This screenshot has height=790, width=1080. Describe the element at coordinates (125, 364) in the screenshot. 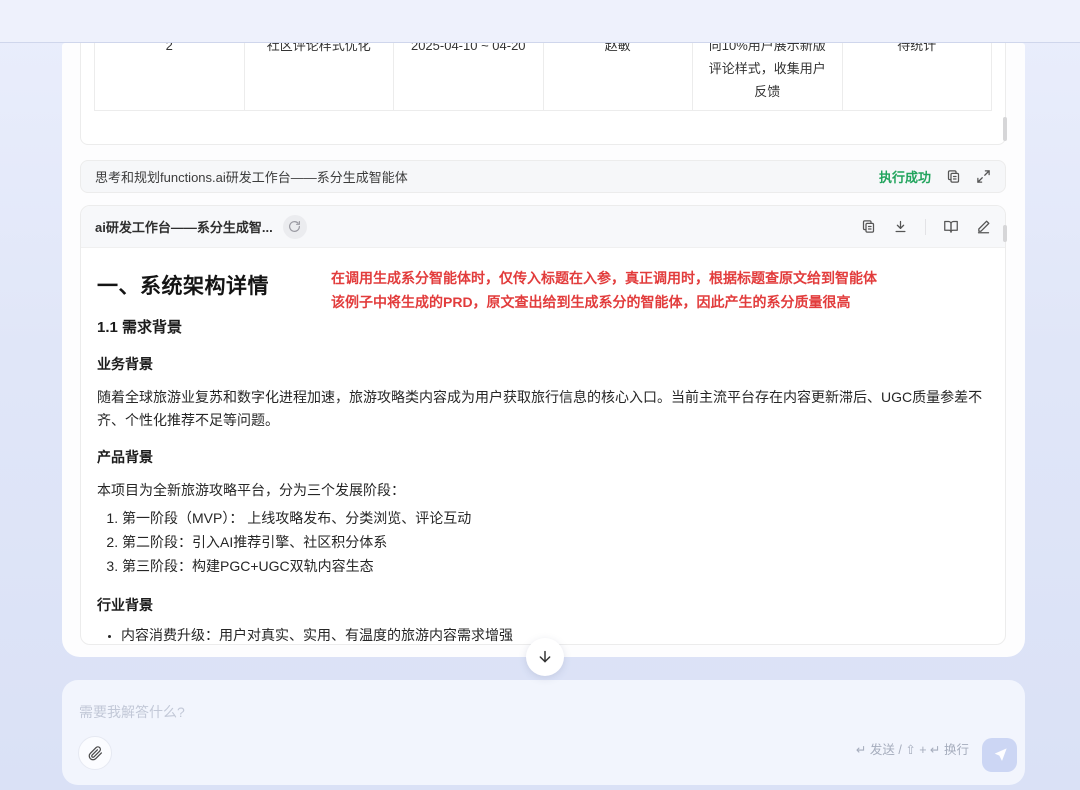

I see `business-bg-title: 业务背景` at that location.